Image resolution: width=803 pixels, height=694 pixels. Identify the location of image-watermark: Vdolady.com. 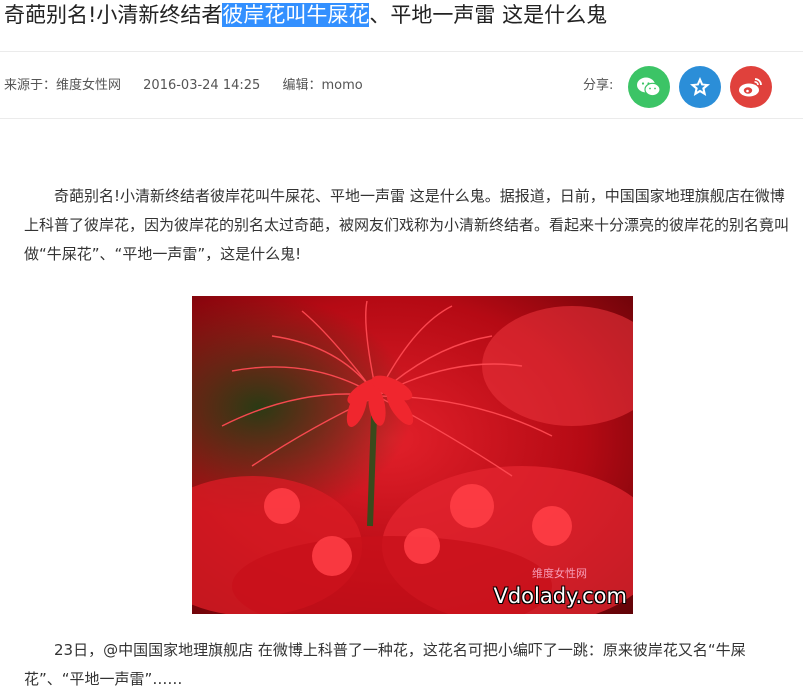
(560, 596).